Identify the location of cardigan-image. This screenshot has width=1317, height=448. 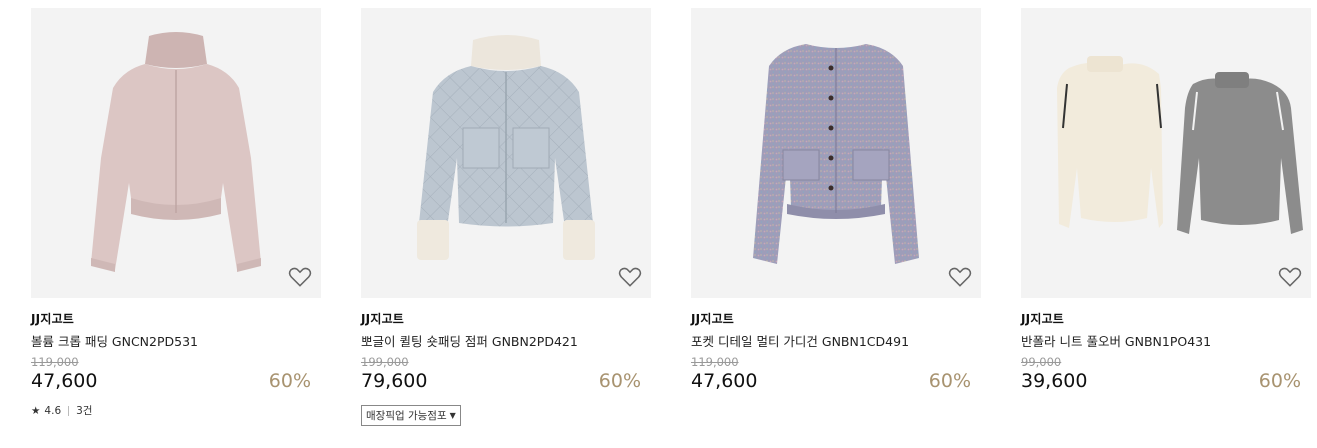
(836, 154).